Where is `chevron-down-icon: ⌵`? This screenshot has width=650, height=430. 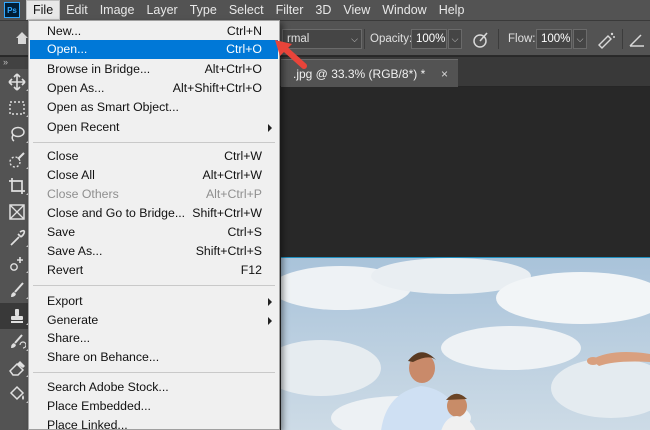 chevron-down-icon: ⌵ is located at coordinates (354, 39).